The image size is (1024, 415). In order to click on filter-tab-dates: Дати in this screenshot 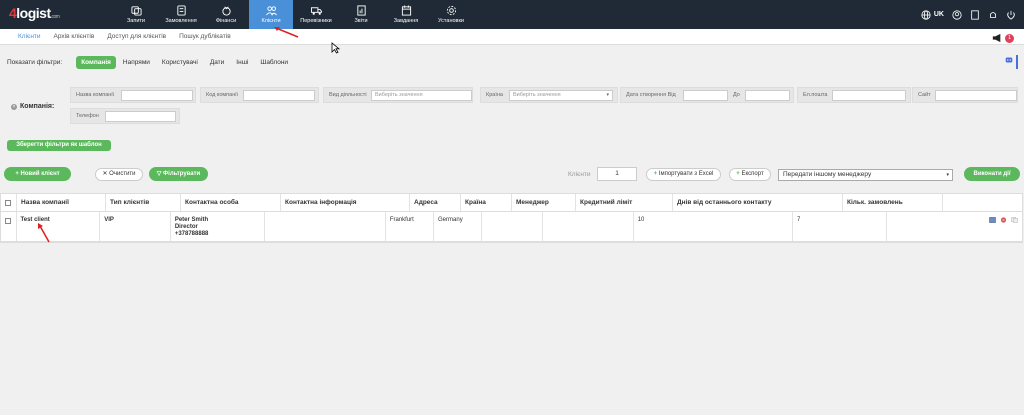, I will do `click(217, 62)`.